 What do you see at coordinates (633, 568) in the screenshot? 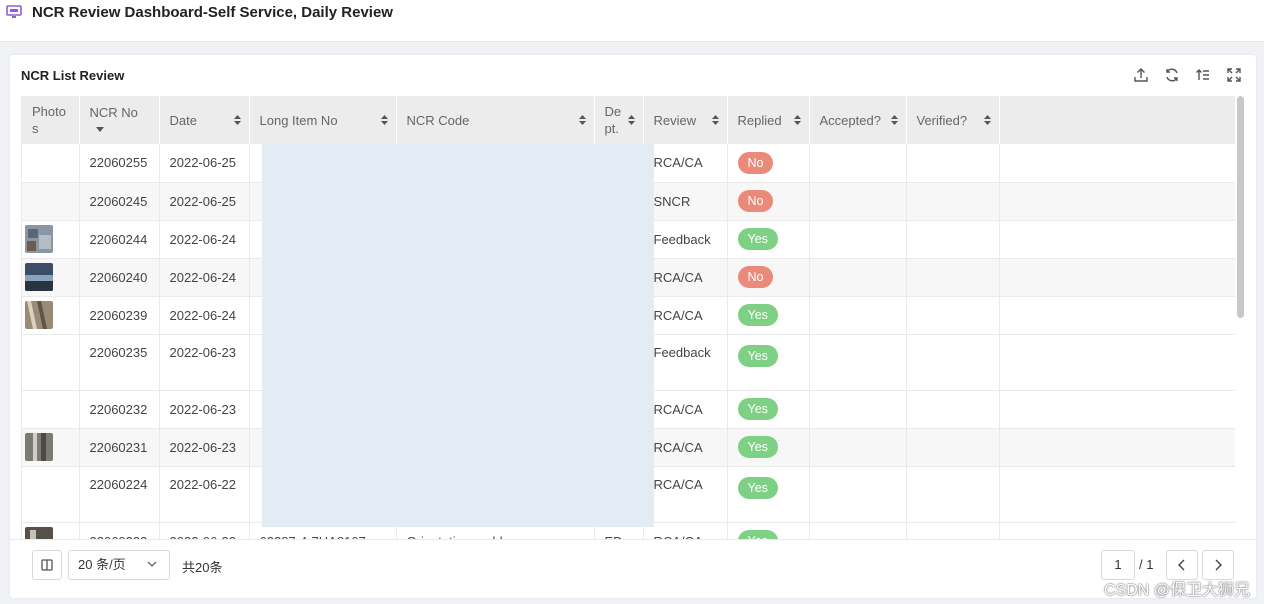
I see `pagination-bar: 20 条/页 共20条 1 / 1` at bounding box center [633, 568].